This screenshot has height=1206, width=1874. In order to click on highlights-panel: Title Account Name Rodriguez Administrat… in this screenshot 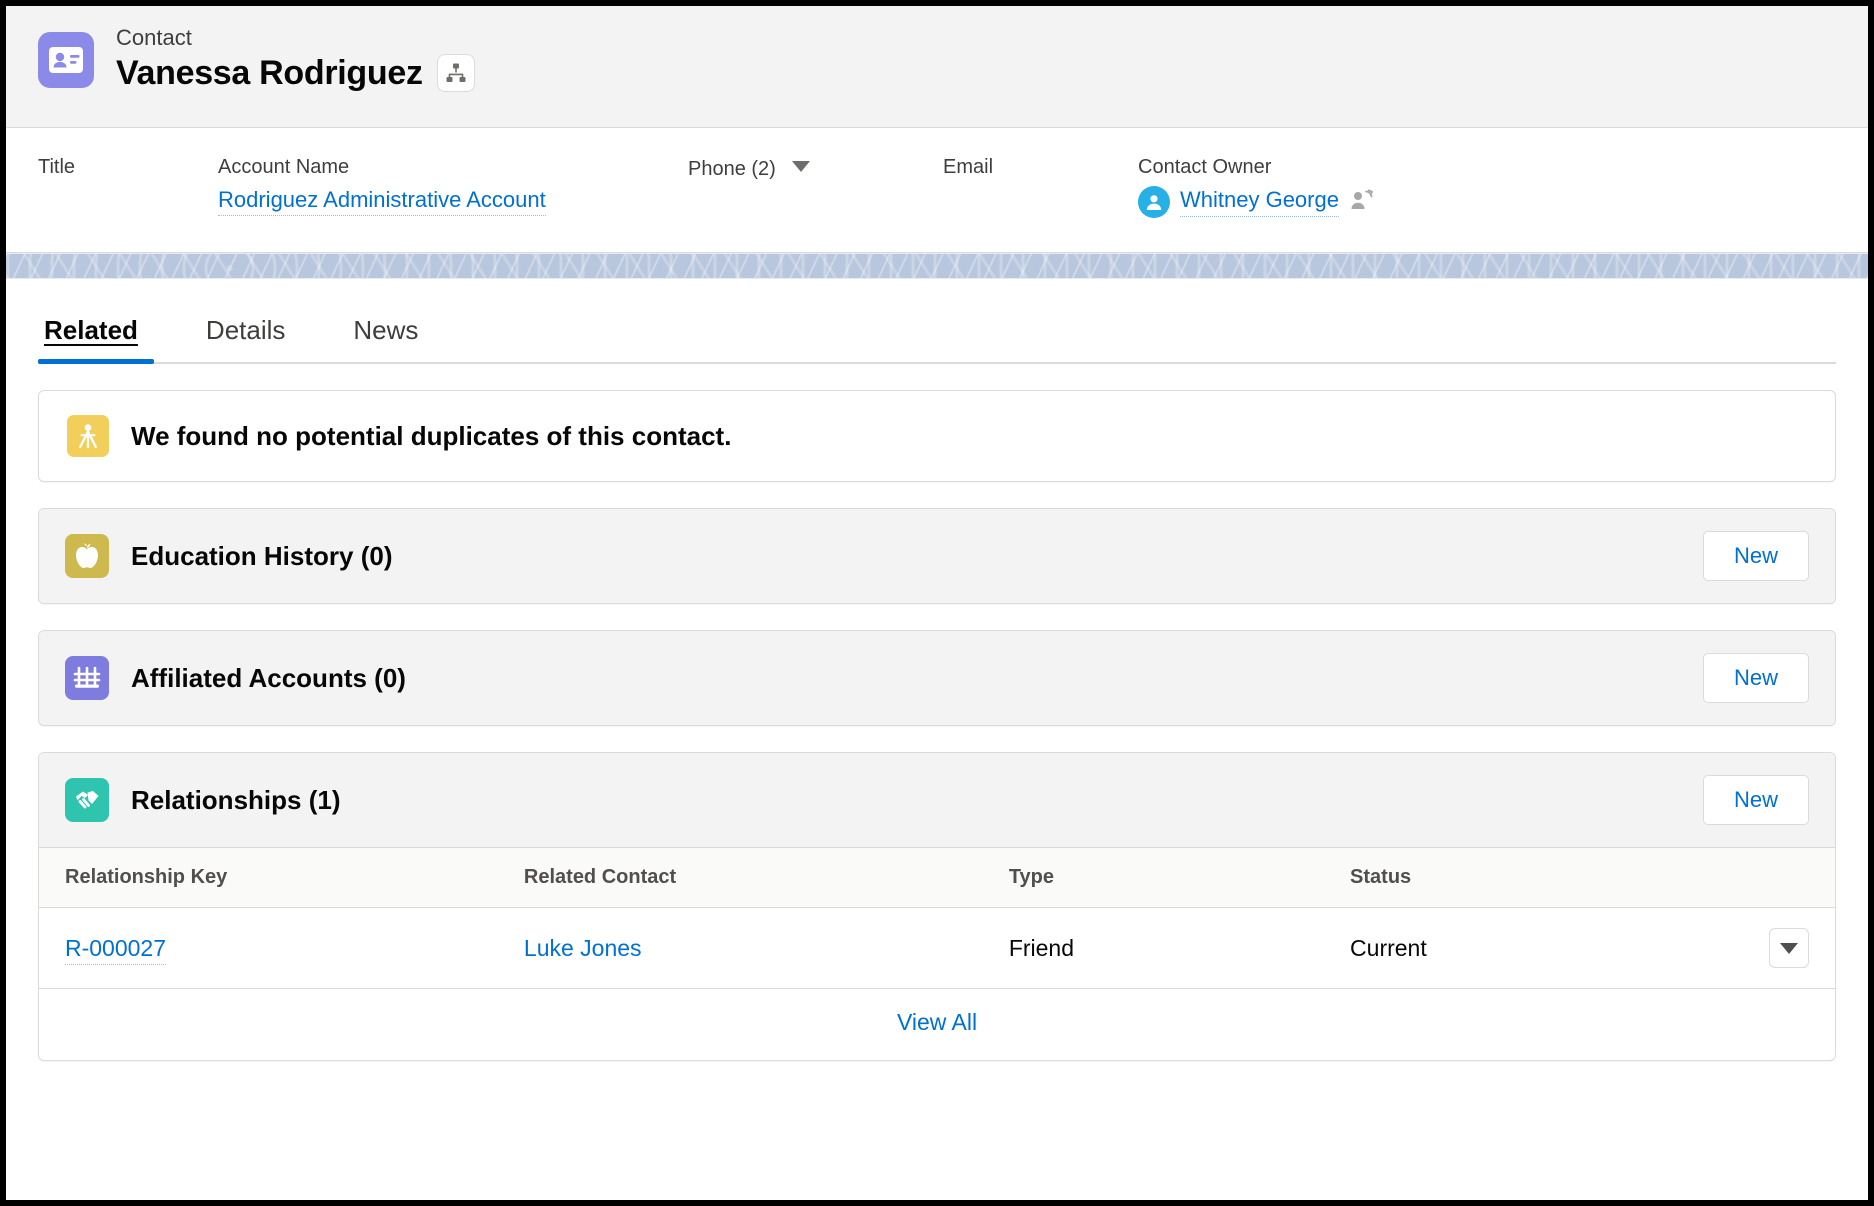, I will do `click(937, 190)`.